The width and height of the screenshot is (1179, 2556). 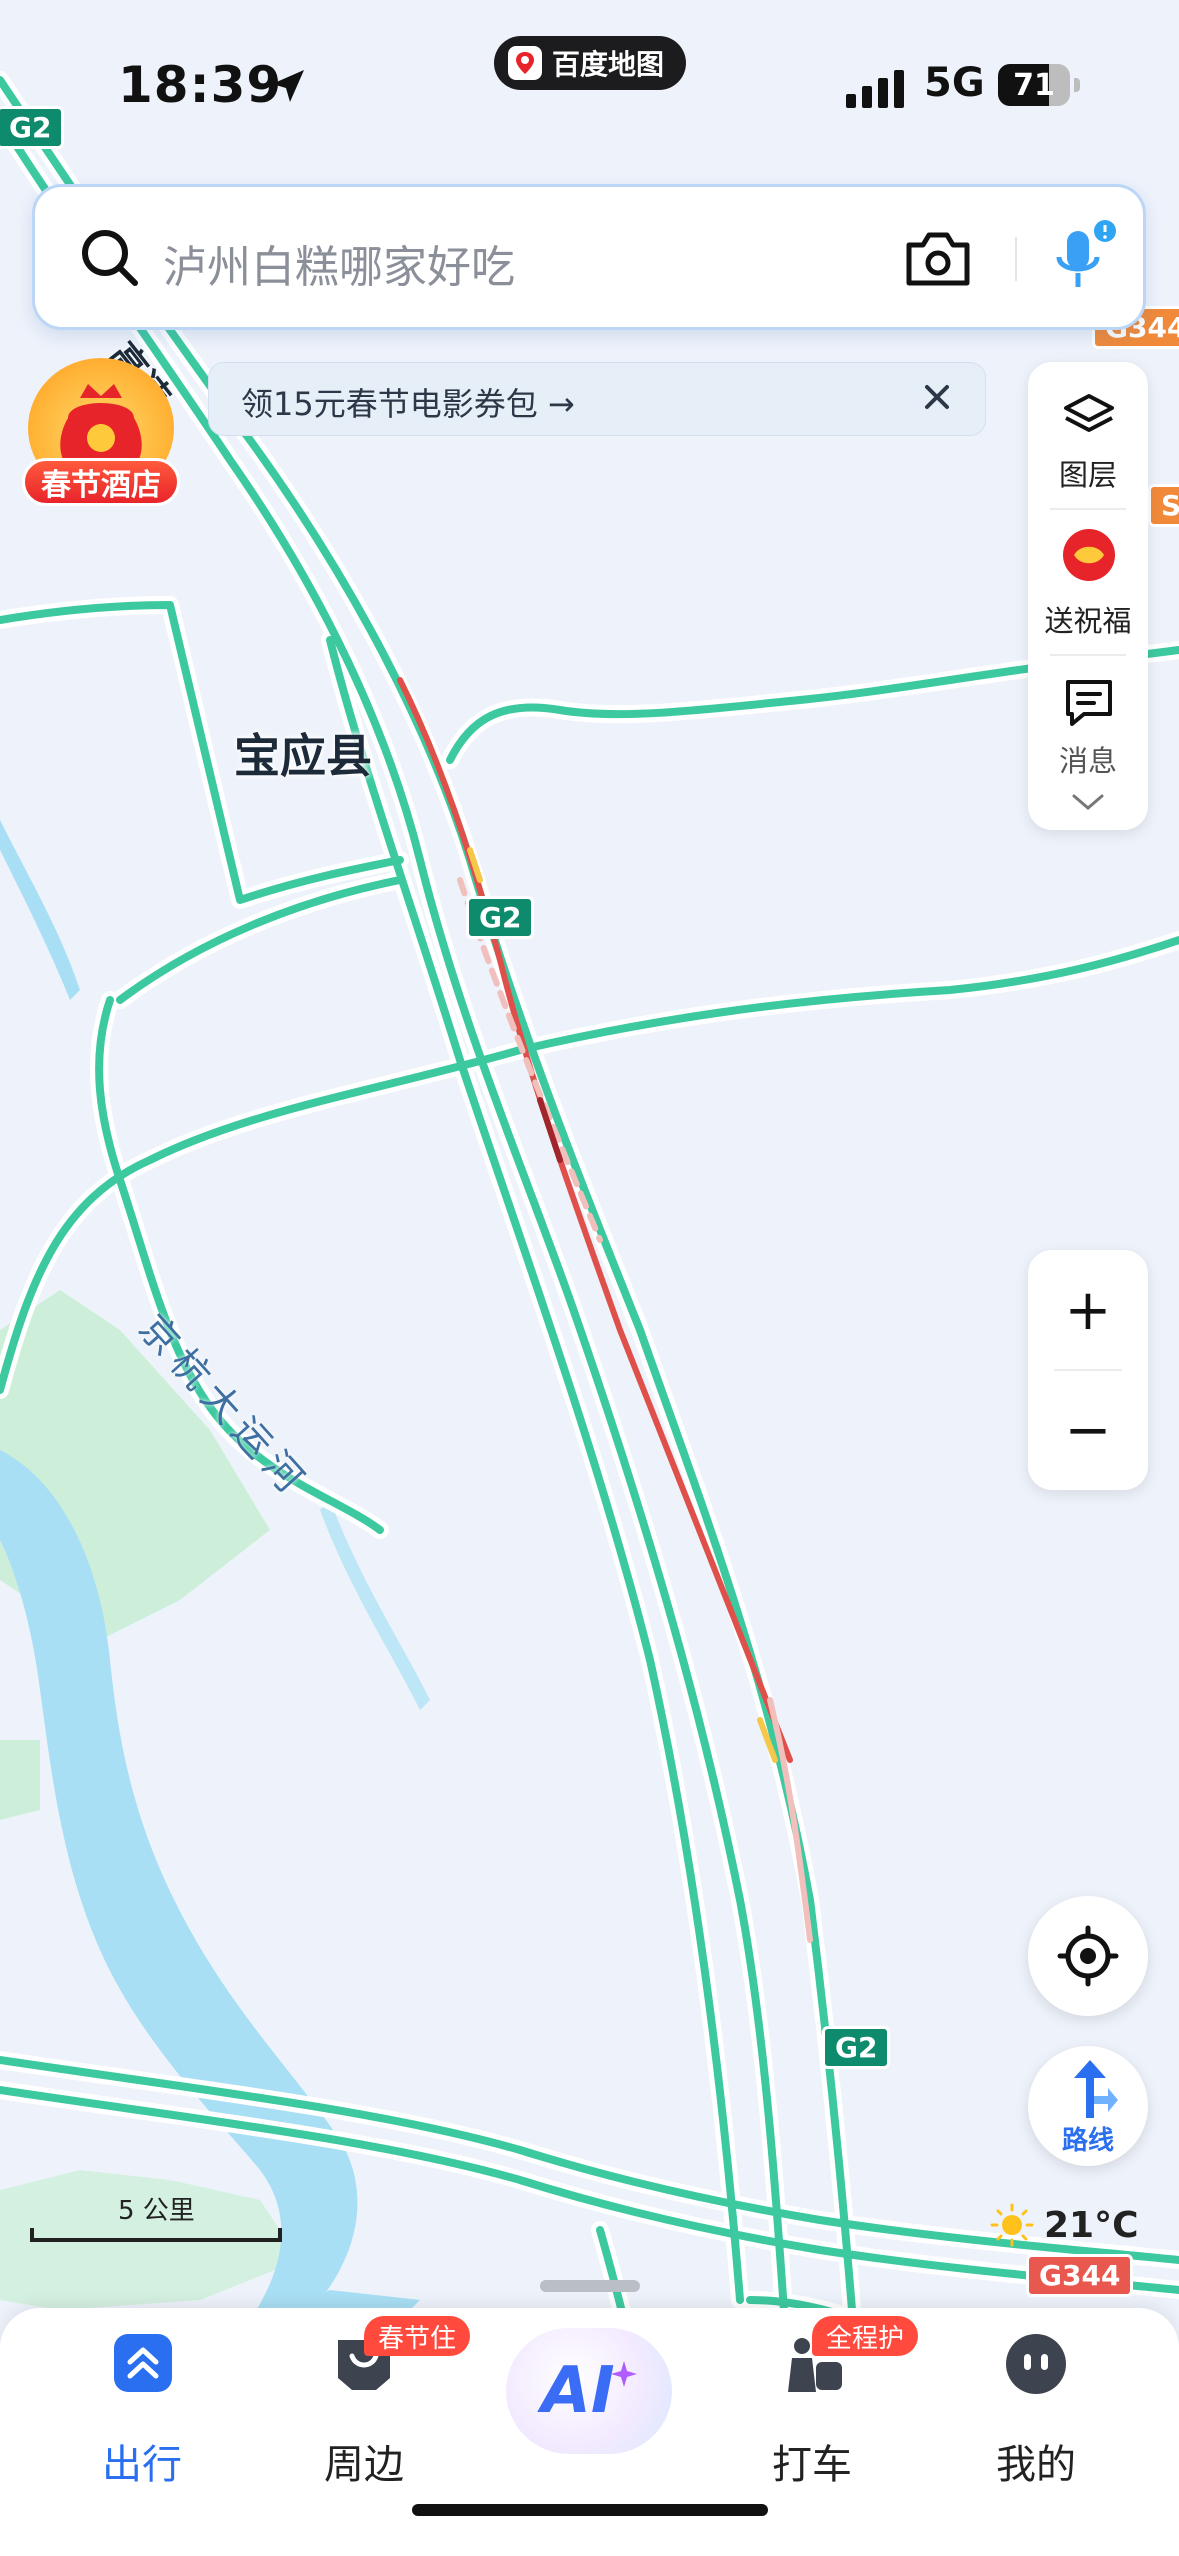 I want to click on spring-hotel-label: 春节酒店, so click(x=101, y=482).